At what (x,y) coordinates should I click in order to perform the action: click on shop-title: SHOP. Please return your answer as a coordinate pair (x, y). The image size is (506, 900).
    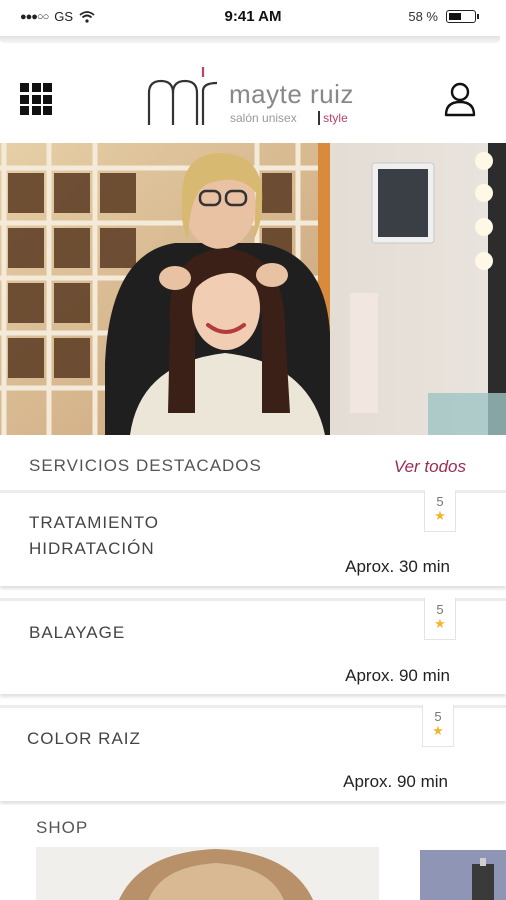
    Looking at the image, I should click on (62, 827).